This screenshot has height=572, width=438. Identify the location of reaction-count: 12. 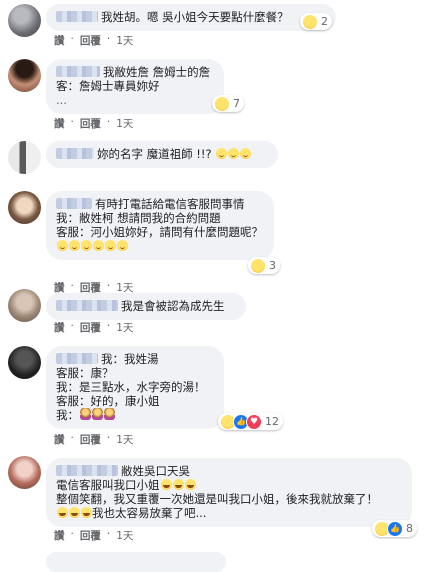
(272, 421).